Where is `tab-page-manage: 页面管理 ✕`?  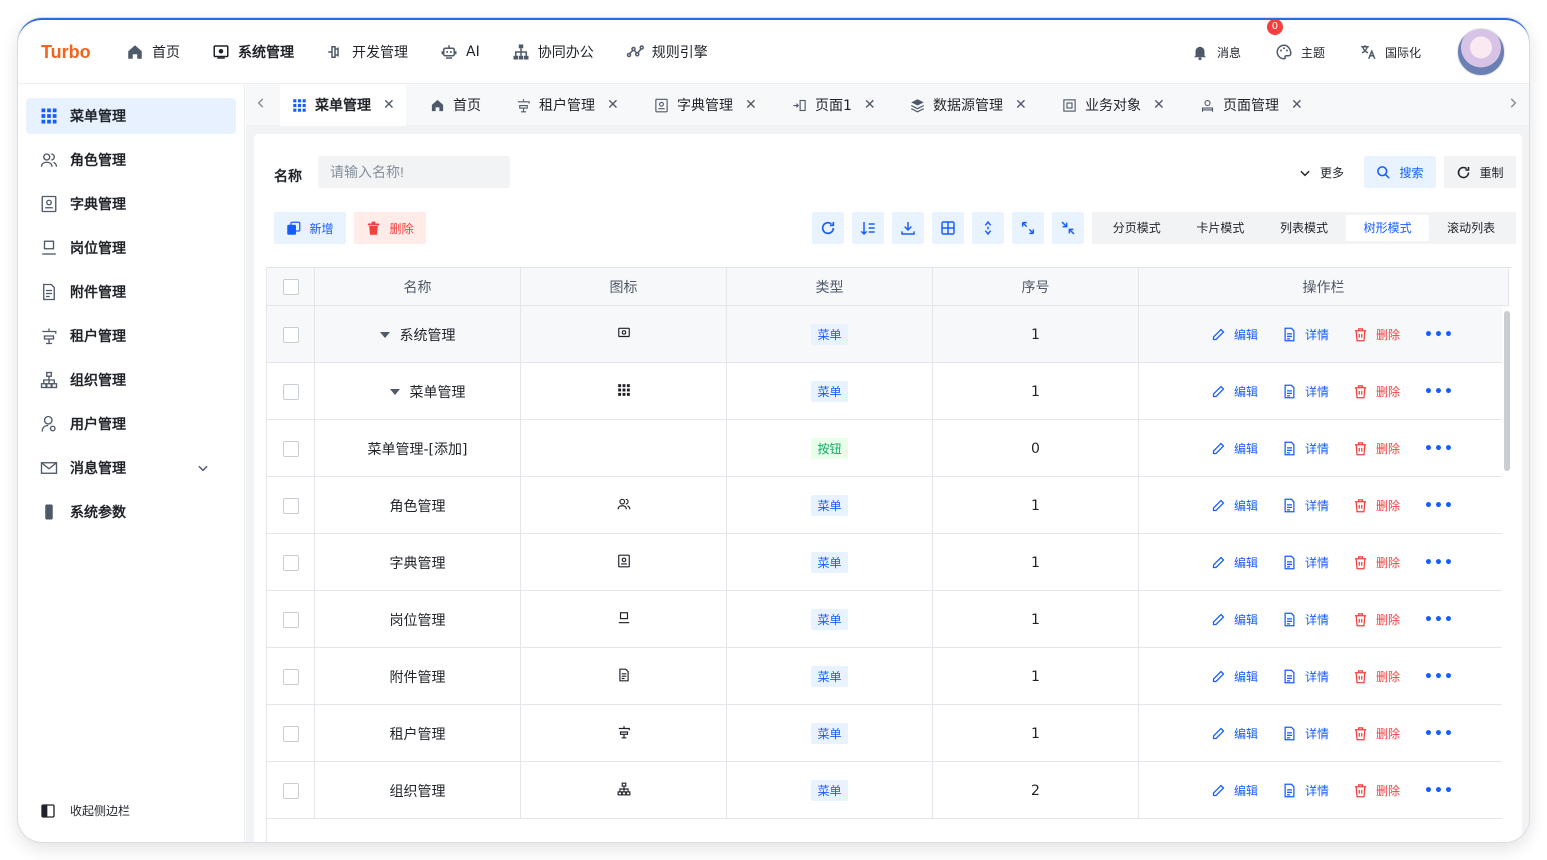 tab-page-manage: 页面管理 ✕ is located at coordinates (1245, 105).